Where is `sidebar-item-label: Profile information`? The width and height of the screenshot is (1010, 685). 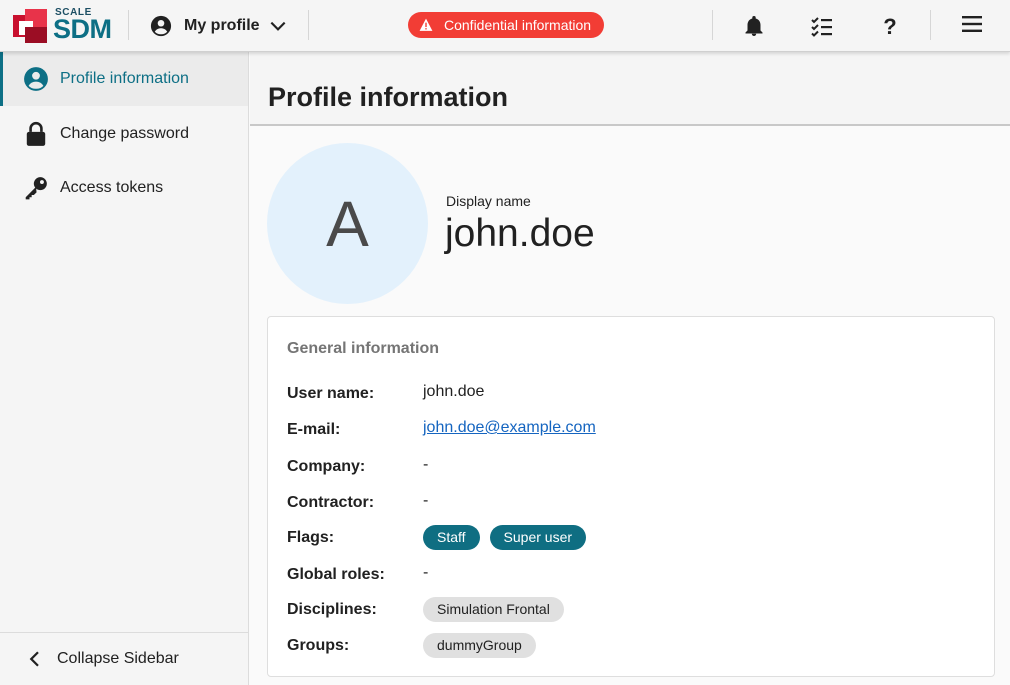 sidebar-item-label: Profile information is located at coordinates (124, 78).